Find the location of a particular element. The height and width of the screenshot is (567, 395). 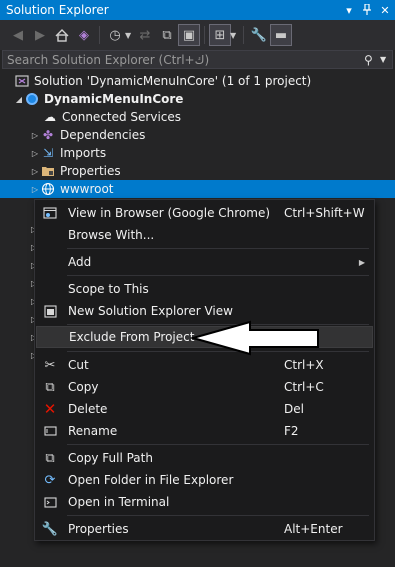

menu-item-copy: ⧉ Copy Ctrl+C is located at coordinates (204, 387).